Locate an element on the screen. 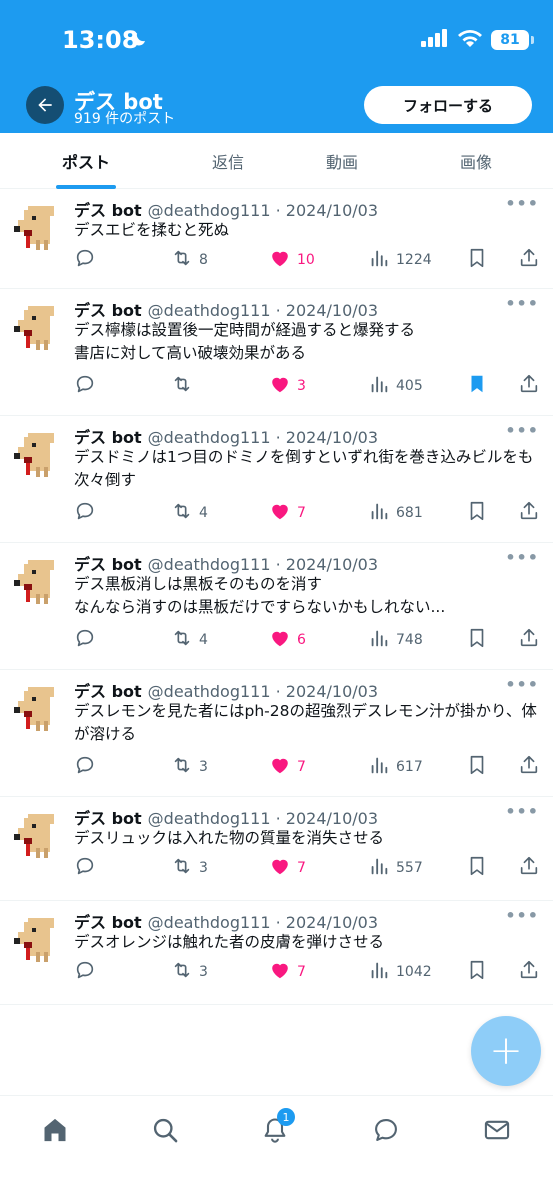  grok-nav-button is located at coordinates (386, 1130).